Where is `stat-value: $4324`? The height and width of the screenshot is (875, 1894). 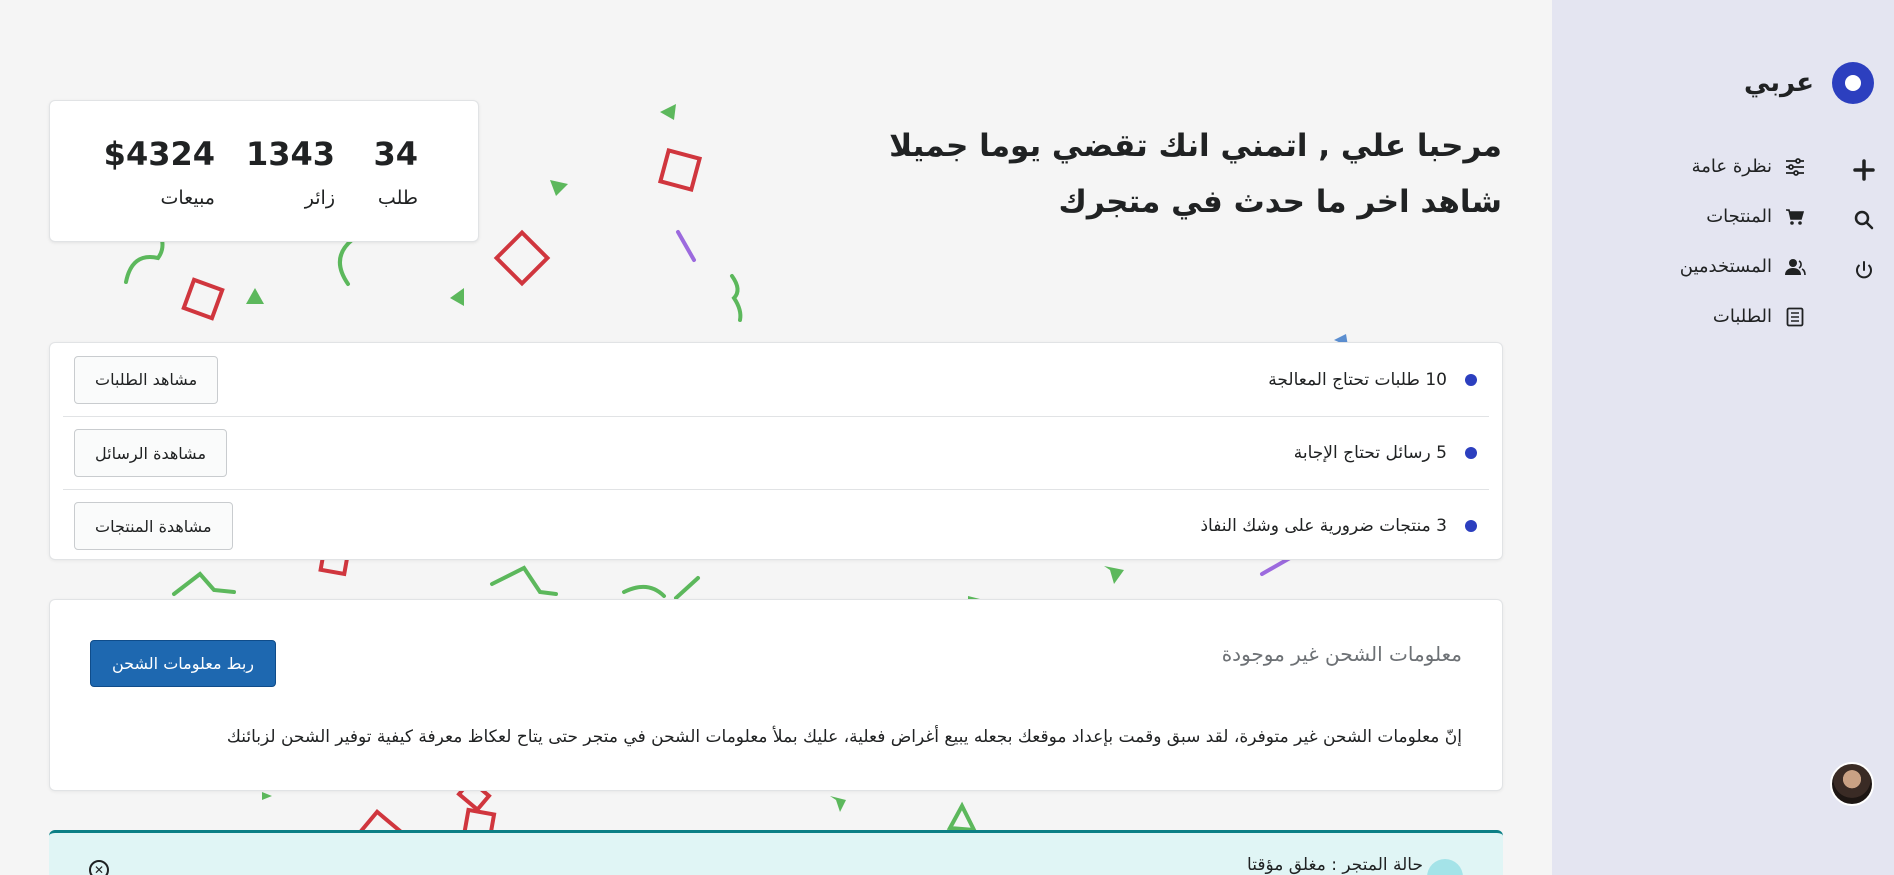 stat-value: $4324 is located at coordinates (159, 154).